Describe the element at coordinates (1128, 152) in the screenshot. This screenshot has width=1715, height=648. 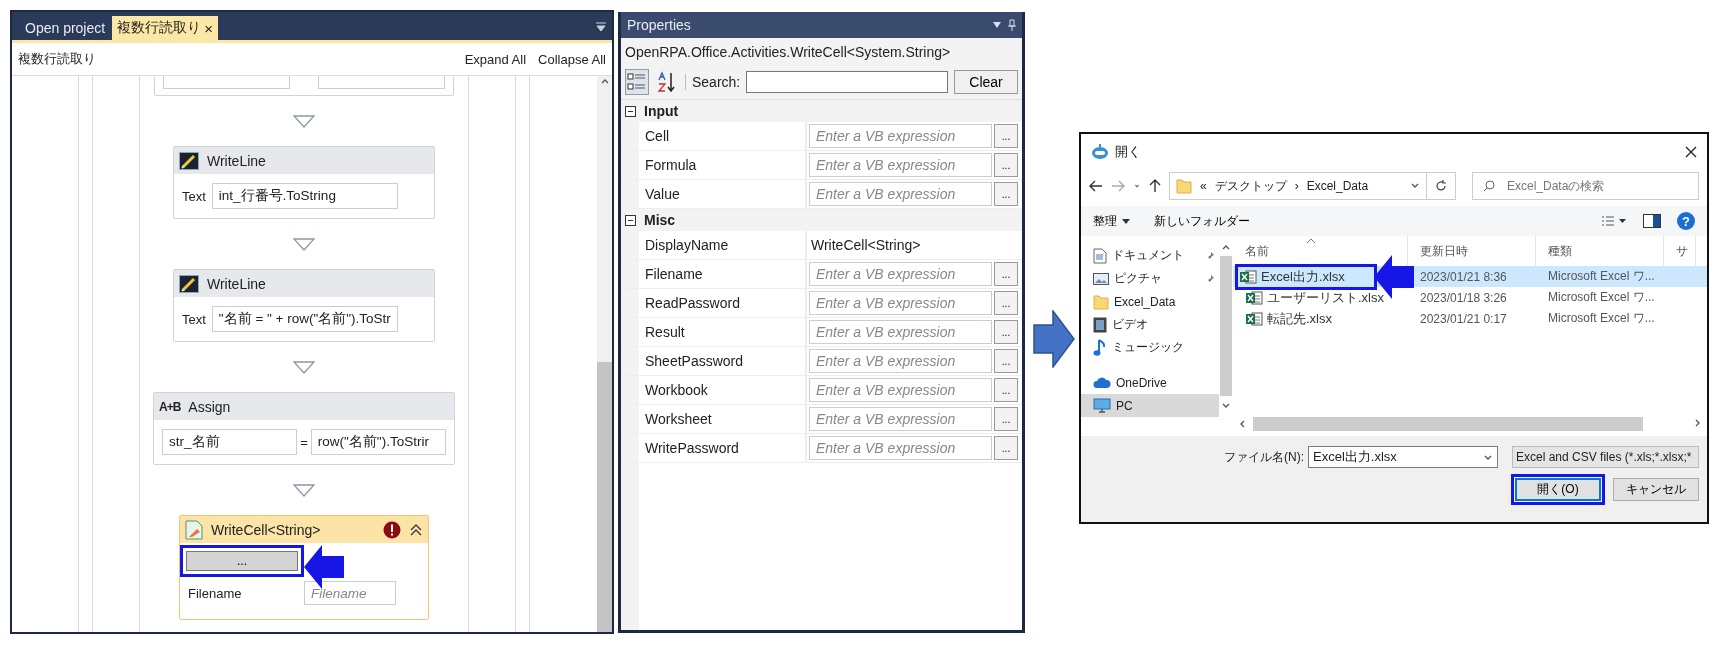
I see `dialog-title: 開く` at that location.